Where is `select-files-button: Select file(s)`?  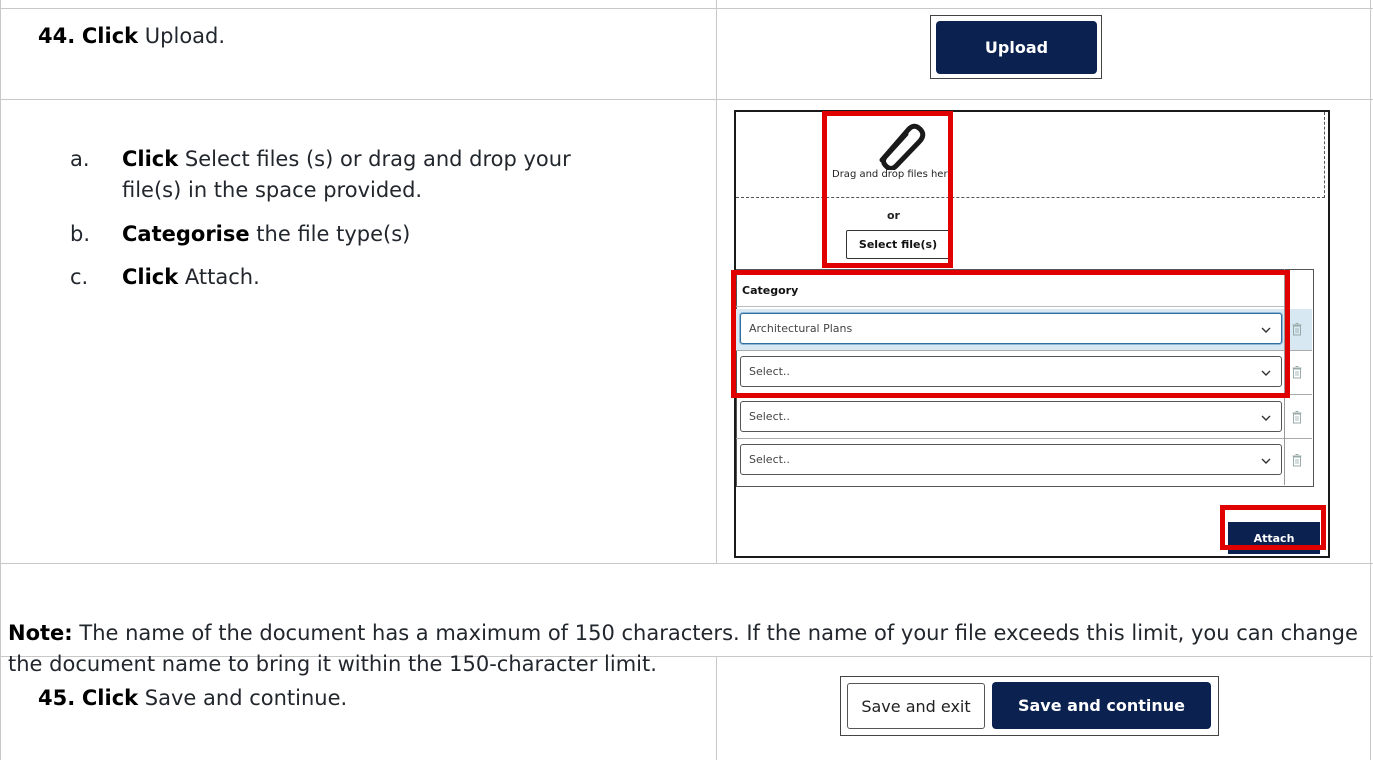
select-files-button: Select file(s) is located at coordinates (898, 244).